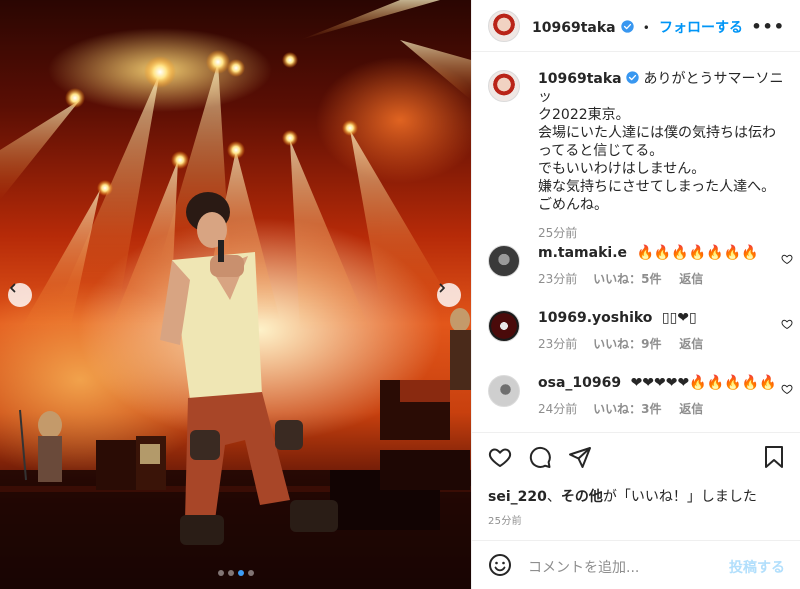  I want to click on comment-likes: いいね：3件, so click(627, 409).